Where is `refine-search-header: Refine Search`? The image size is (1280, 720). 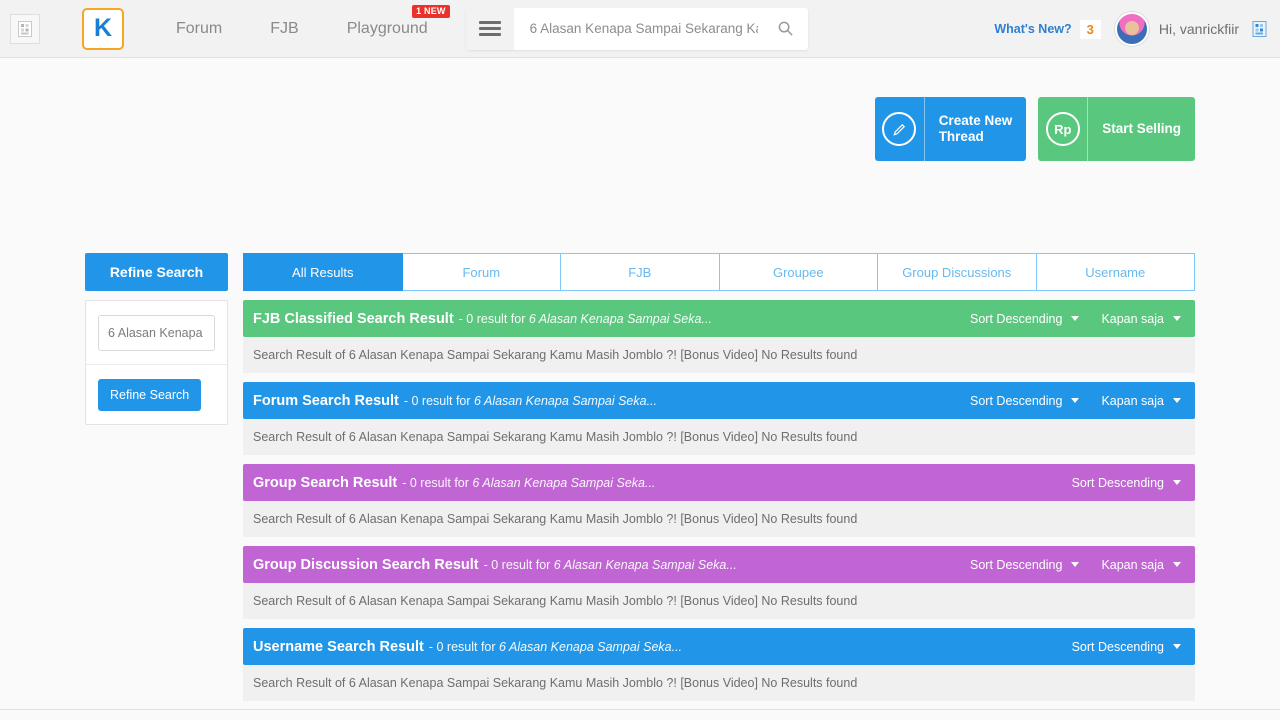
refine-search-header: Refine Search is located at coordinates (156, 272).